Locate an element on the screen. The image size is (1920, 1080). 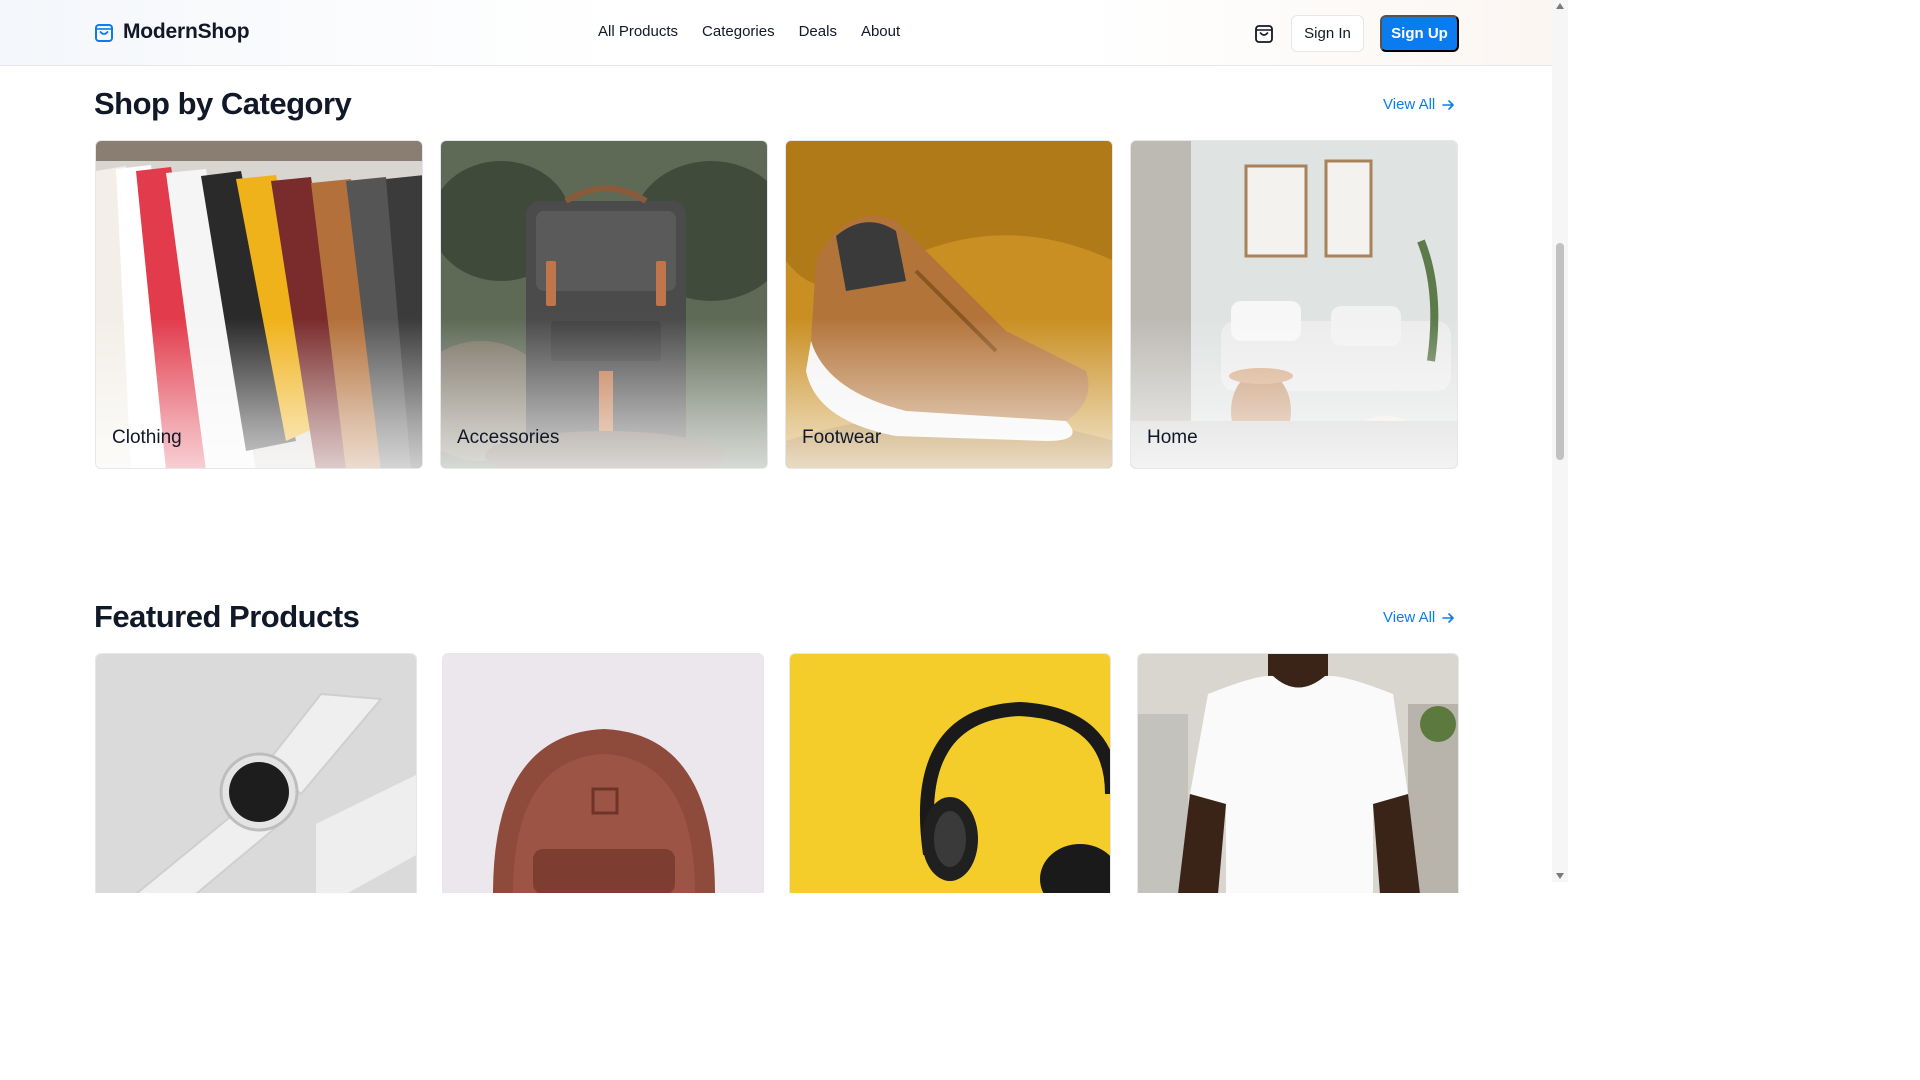
category-card-accessories: Accessories is located at coordinates (604, 304).